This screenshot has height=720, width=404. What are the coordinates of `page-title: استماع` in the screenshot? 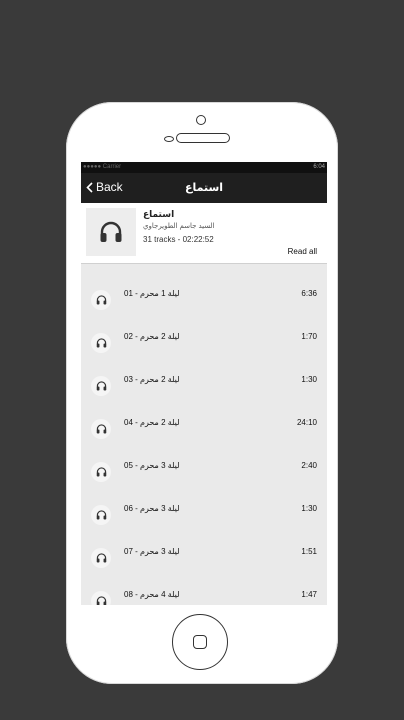 It's located at (204, 188).